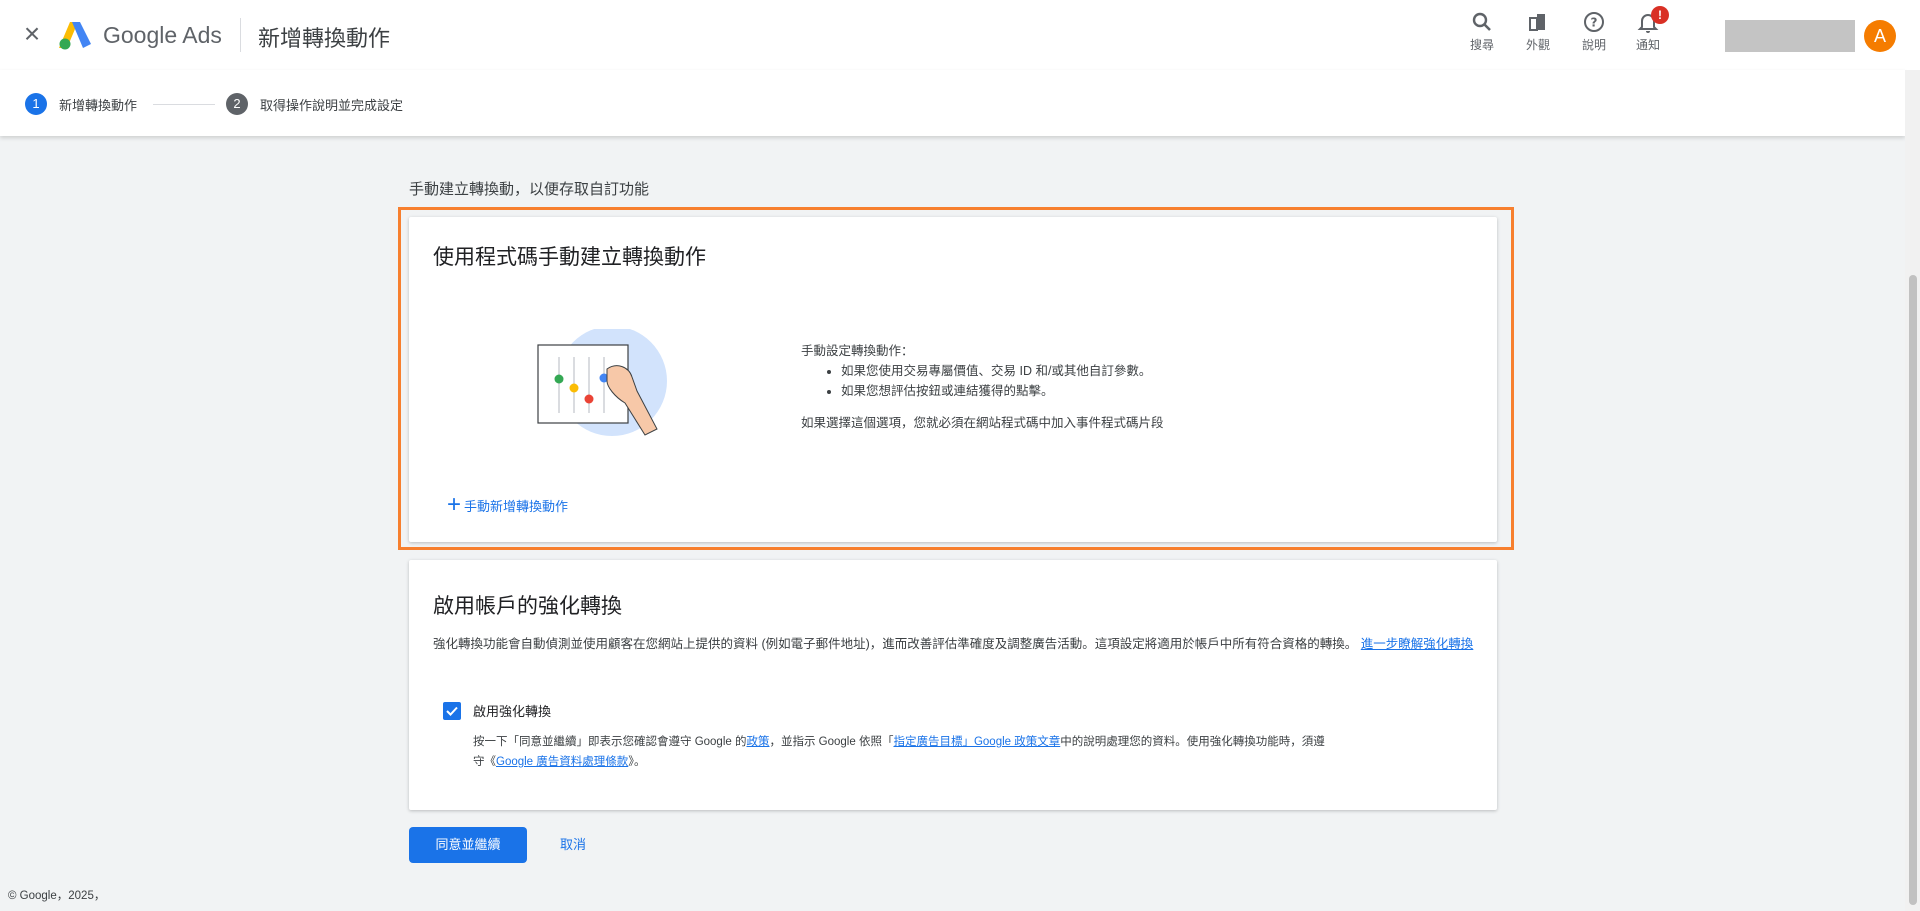  Describe the element at coordinates (1660, 15) in the screenshot. I see `notification-badge: !` at that location.